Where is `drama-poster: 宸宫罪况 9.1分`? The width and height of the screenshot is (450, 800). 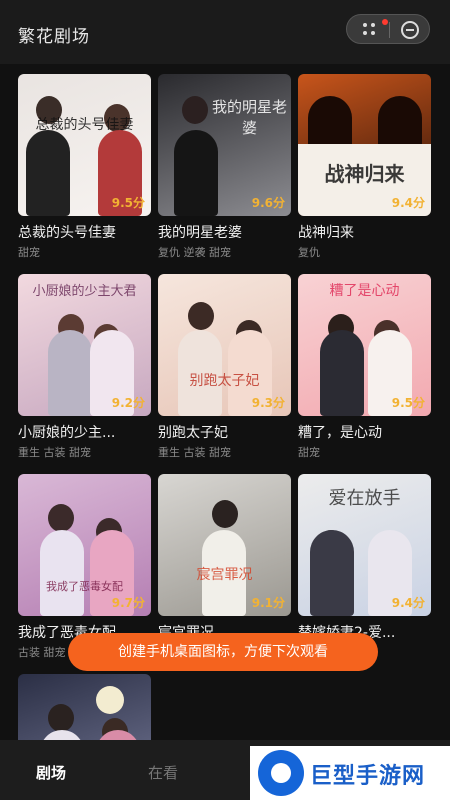 drama-poster: 宸宫罪况 9.1分 is located at coordinates (224, 545).